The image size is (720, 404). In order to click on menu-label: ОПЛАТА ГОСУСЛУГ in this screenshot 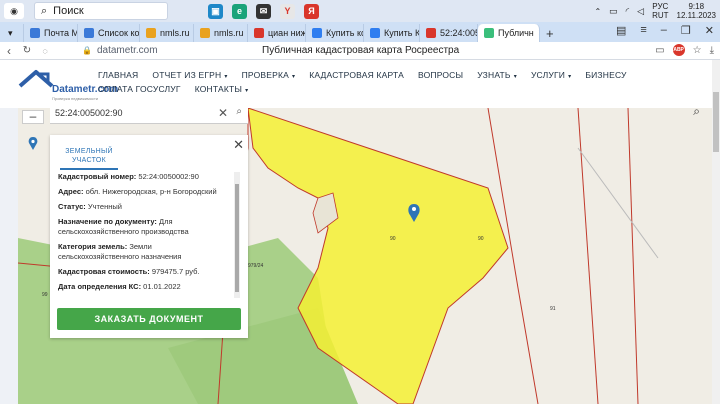, I will do `click(139, 89)`.